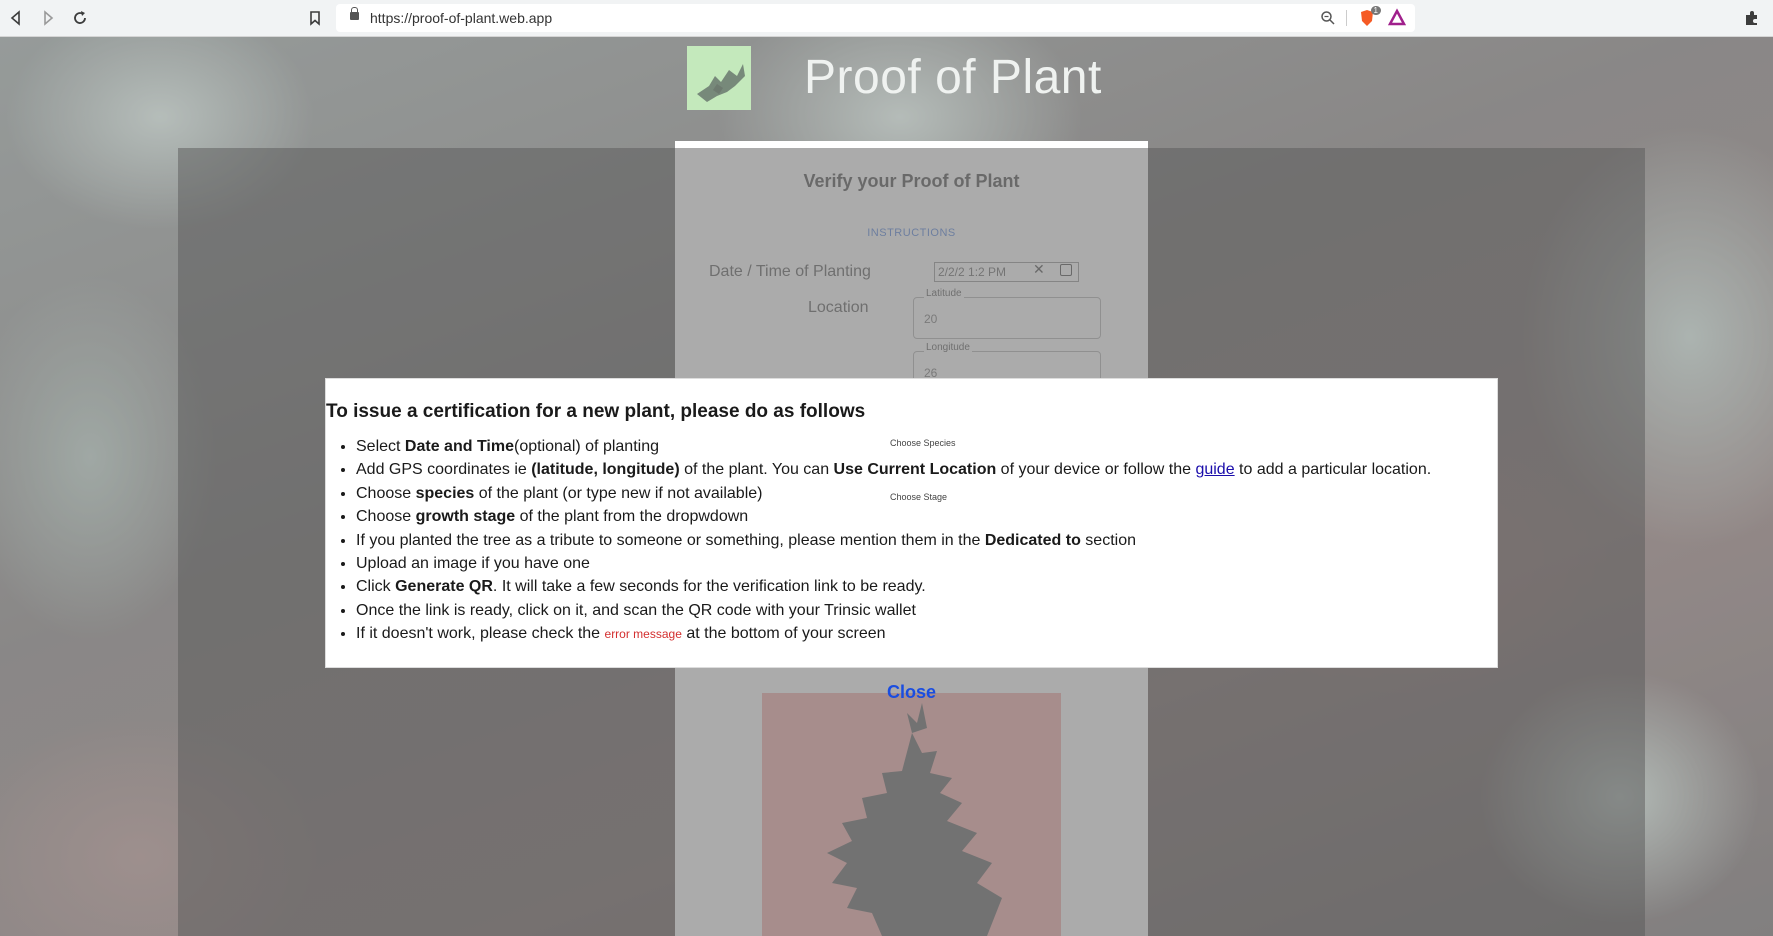  I want to click on brave-rewards-icon, so click(1397, 20).